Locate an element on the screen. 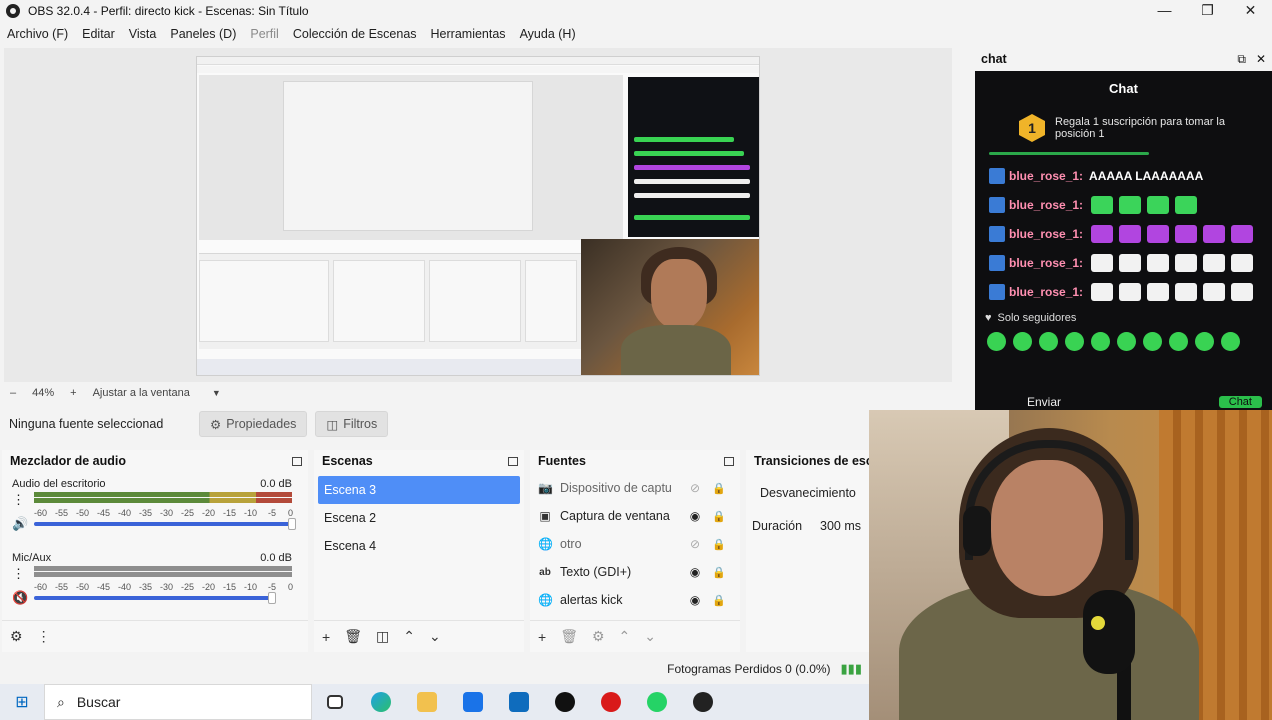  badge-icon is located at coordinates (997, 175).